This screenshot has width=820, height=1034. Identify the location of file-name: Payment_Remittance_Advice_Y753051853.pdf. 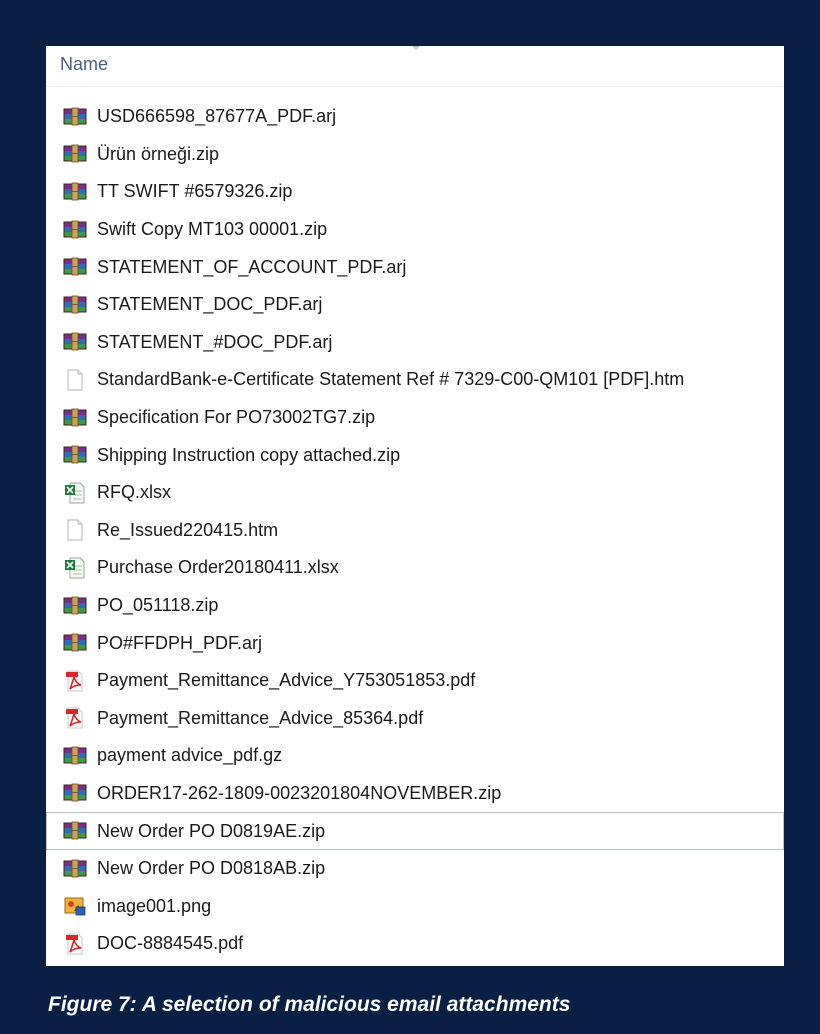
(286, 680).